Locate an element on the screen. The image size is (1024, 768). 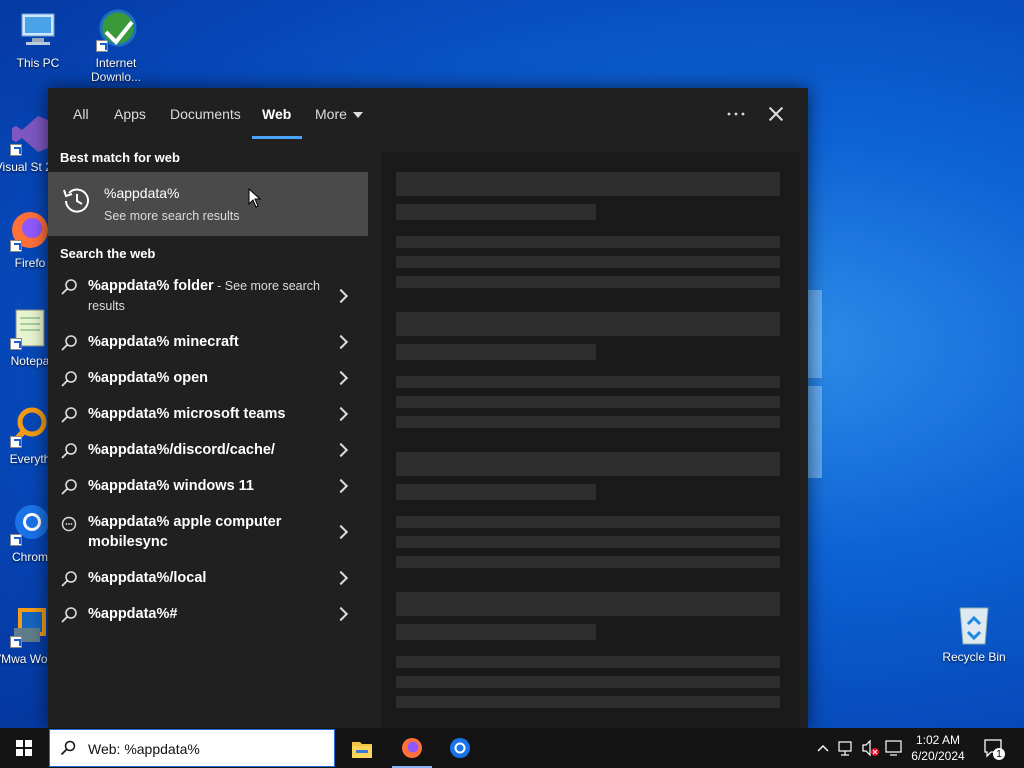
best-match-title: %appdata% is located at coordinates (142, 193).